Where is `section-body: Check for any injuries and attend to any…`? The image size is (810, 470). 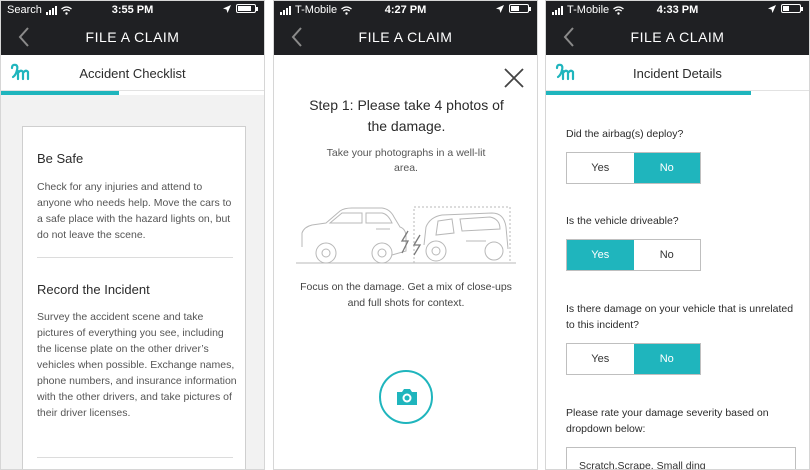 section-body: Check for any injuries and attend to any… is located at coordinates (134, 211).